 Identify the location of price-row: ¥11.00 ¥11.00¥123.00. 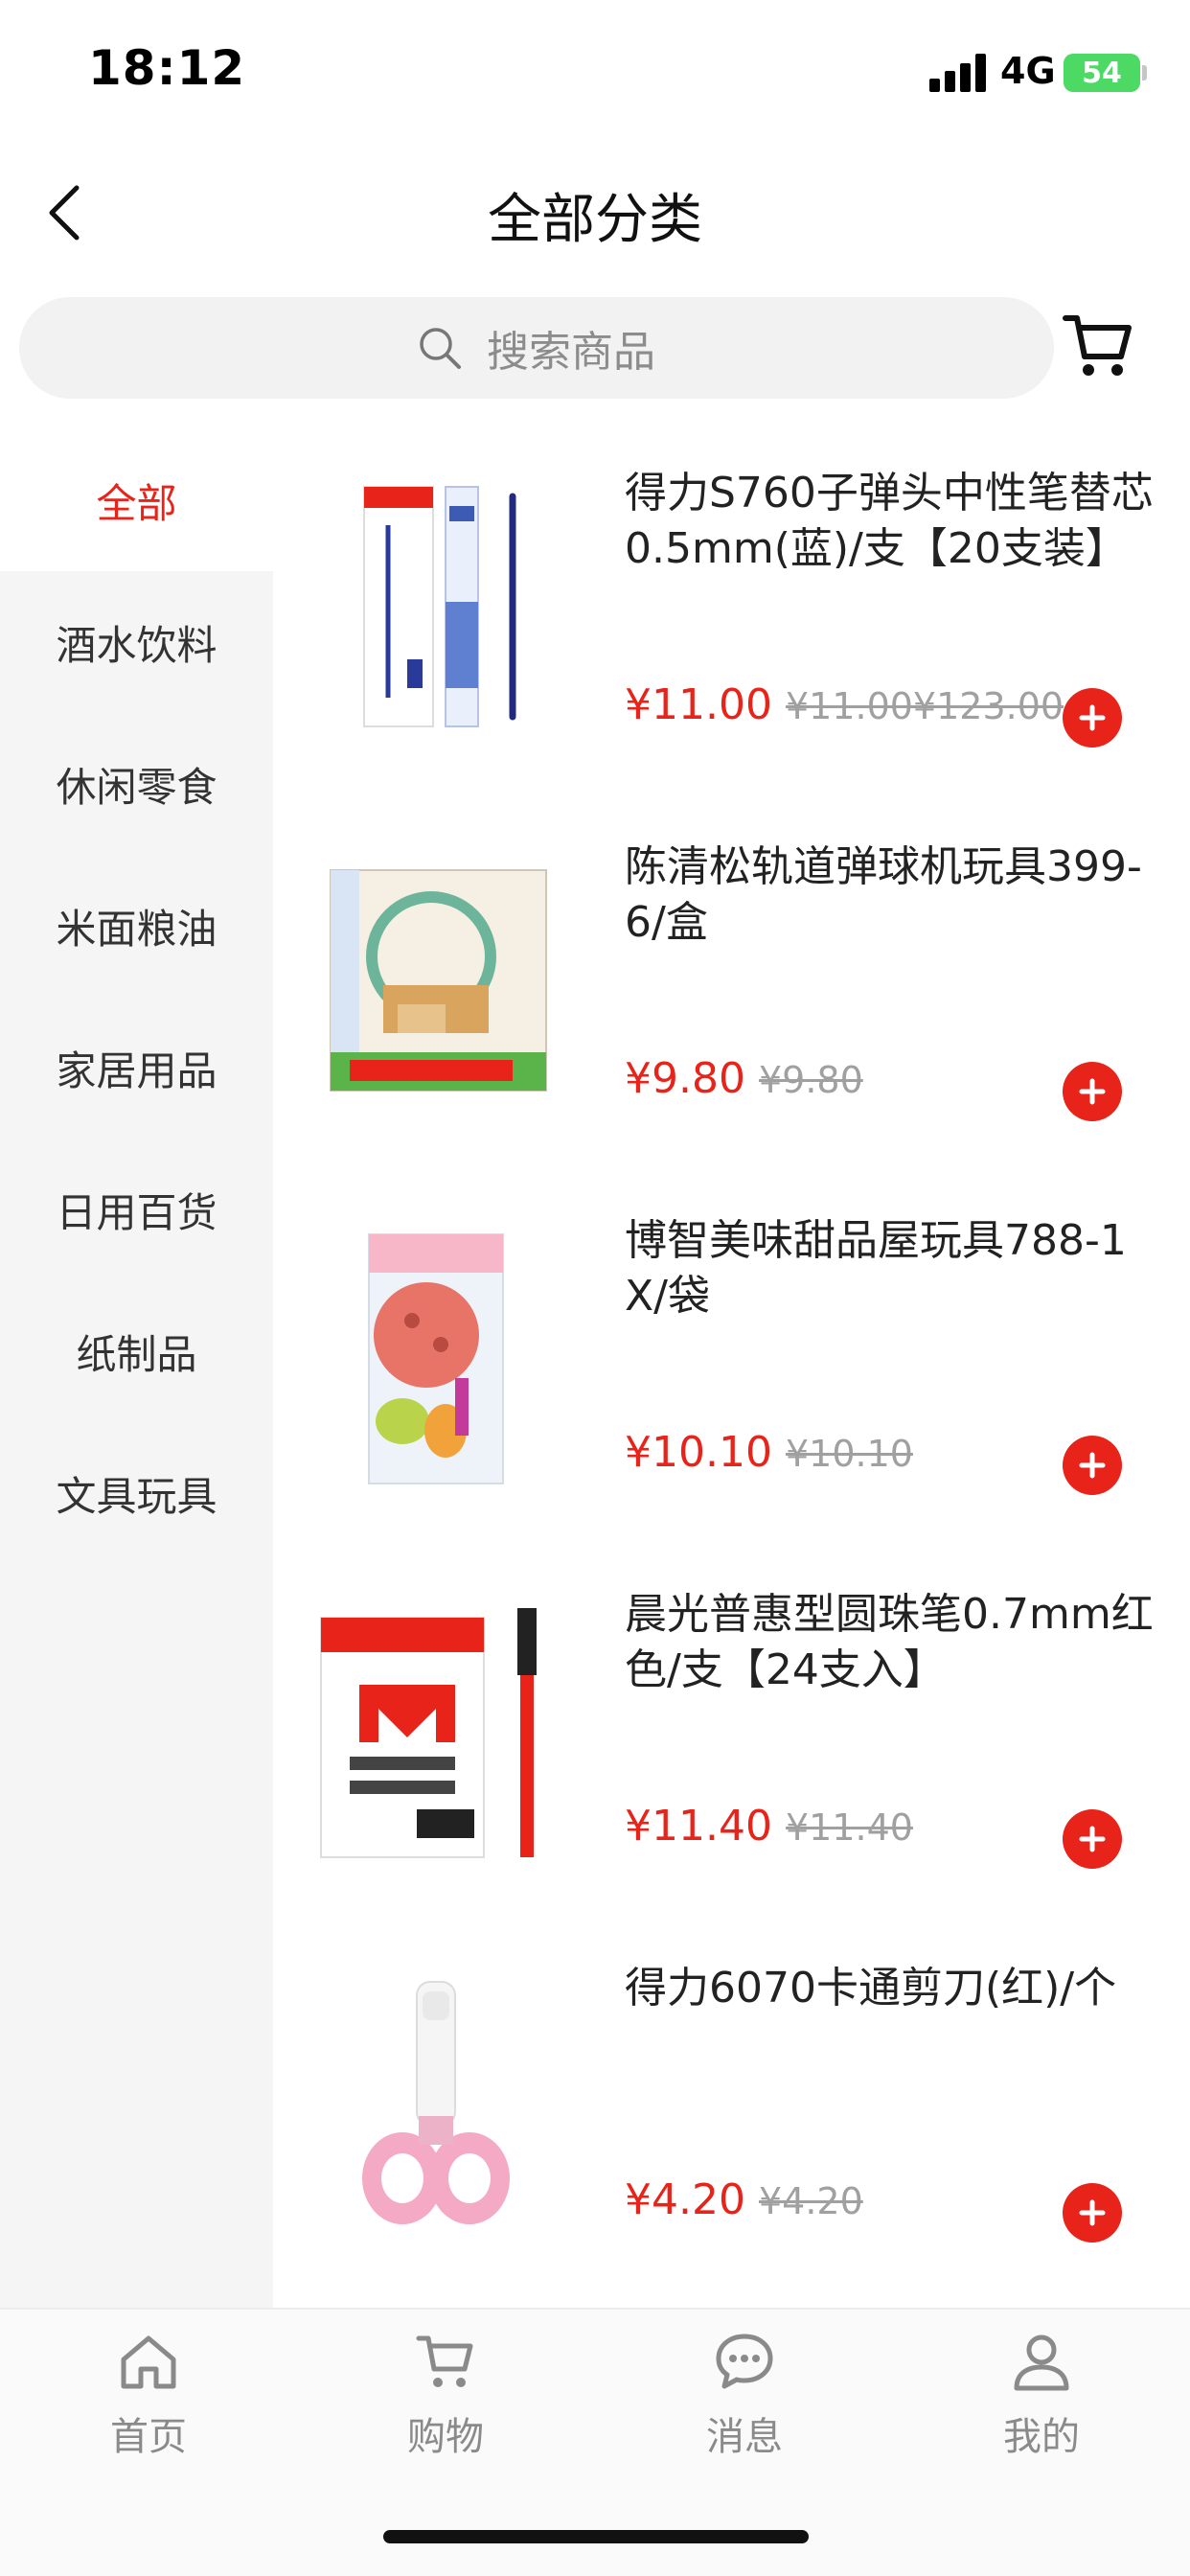
(850, 714).